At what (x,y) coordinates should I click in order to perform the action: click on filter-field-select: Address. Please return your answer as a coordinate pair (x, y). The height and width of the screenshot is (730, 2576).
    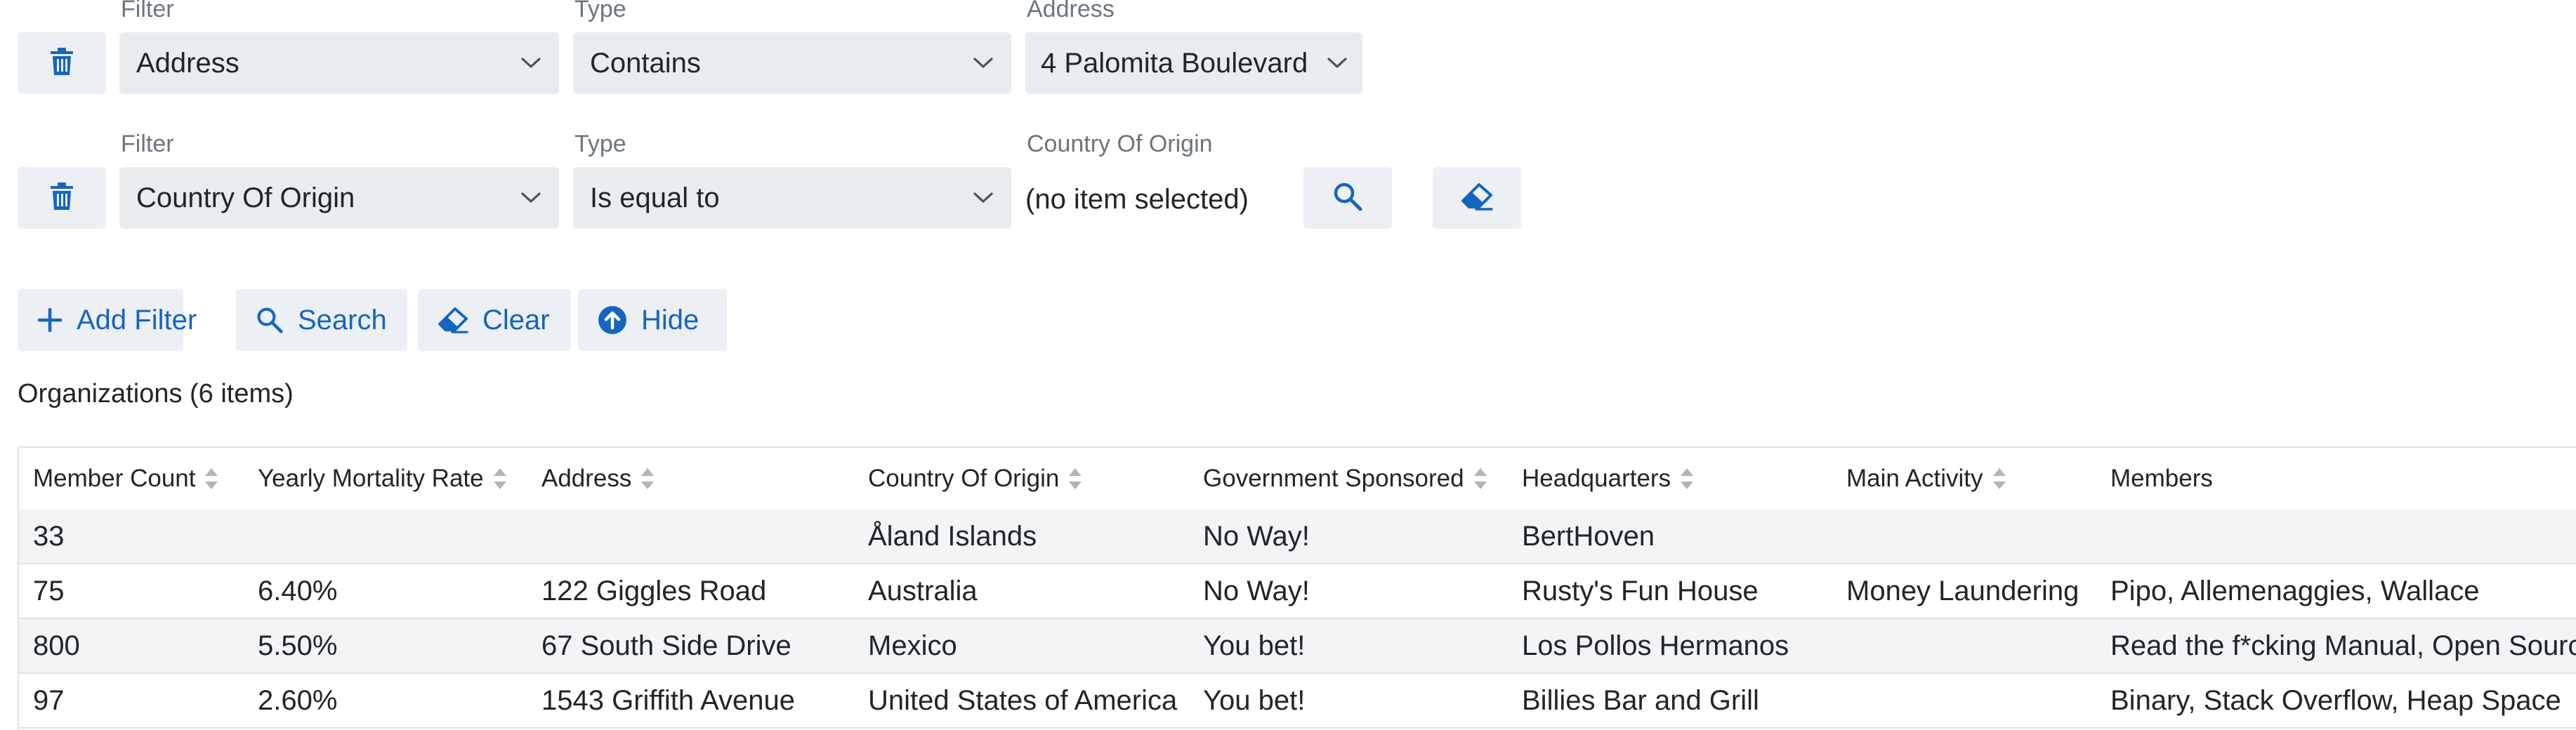
    Looking at the image, I should click on (339, 63).